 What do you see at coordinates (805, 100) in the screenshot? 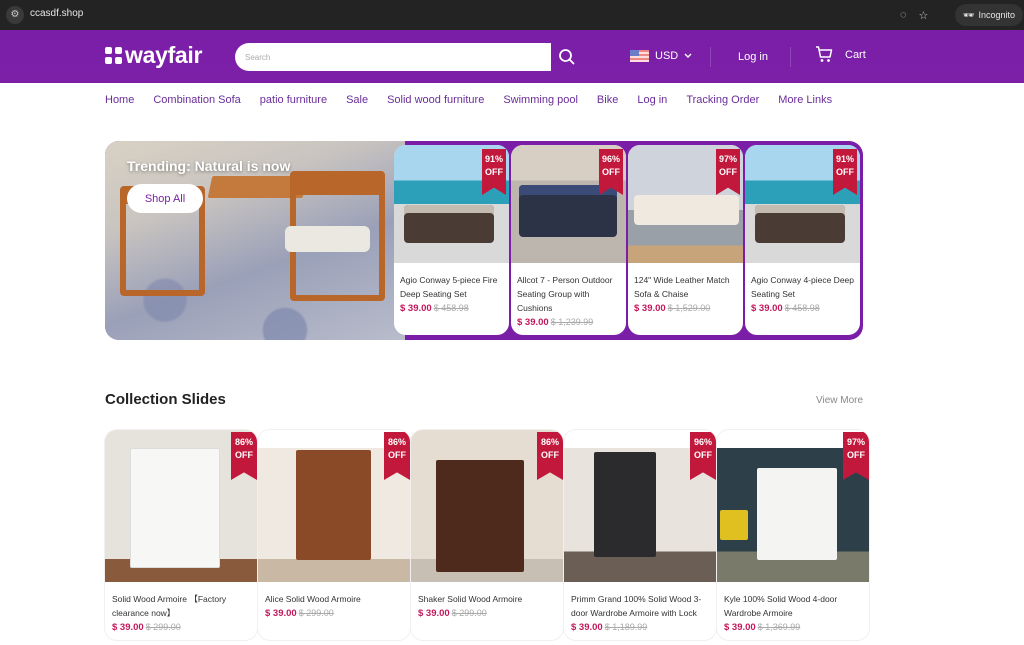
I see `nav-more-links: More Links` at bounding box center [805, 100].